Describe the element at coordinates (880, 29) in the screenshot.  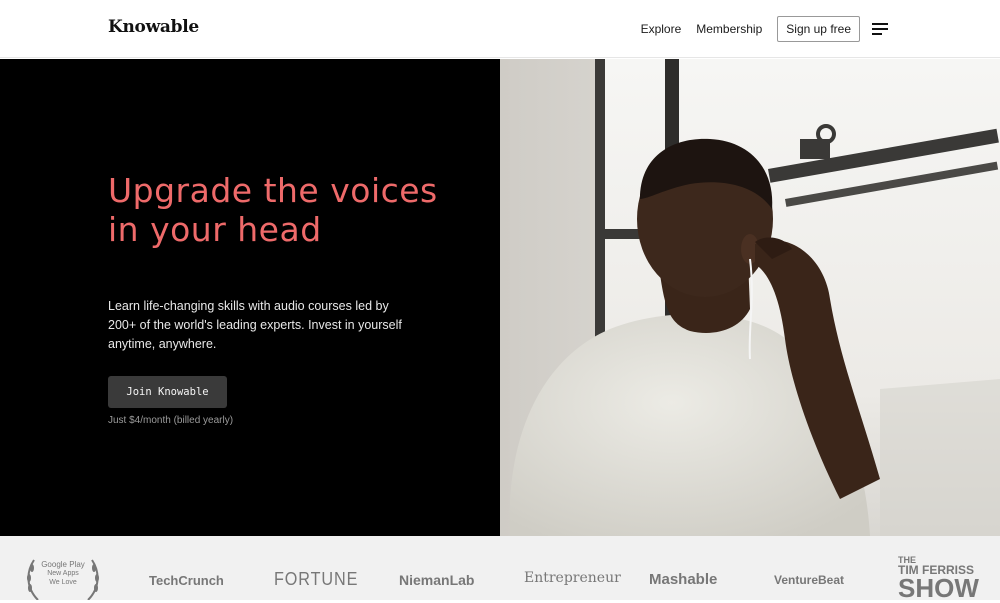
I see `menu-icon` at that location.